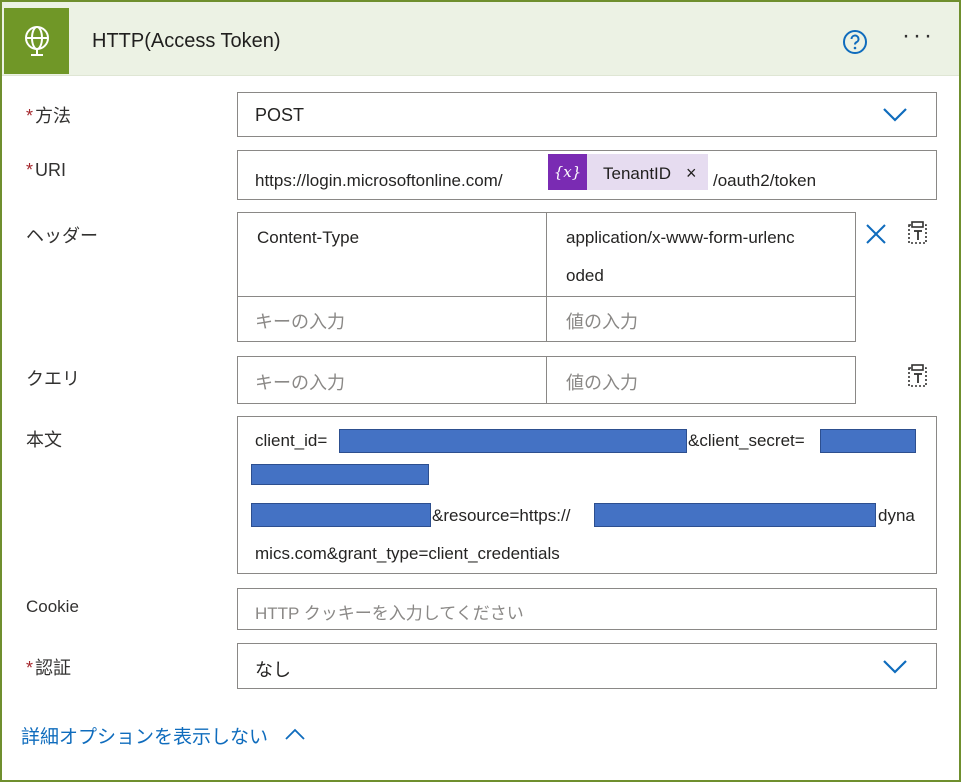  What do you see at coordinates (501, 515) in the screenshot?
I see `body-resource: &resource=https://` at bounding box center [501, 515].